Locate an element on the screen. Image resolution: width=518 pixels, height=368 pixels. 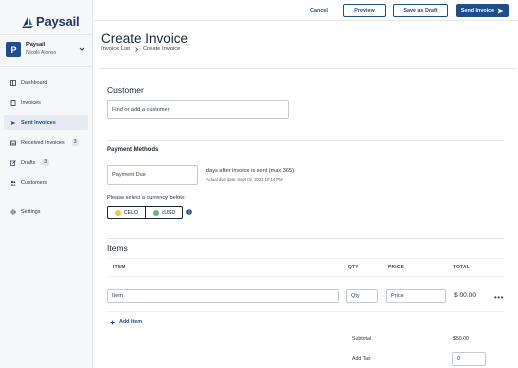
currency-option-cusd: cUSD is located at coordinates (163, 212).